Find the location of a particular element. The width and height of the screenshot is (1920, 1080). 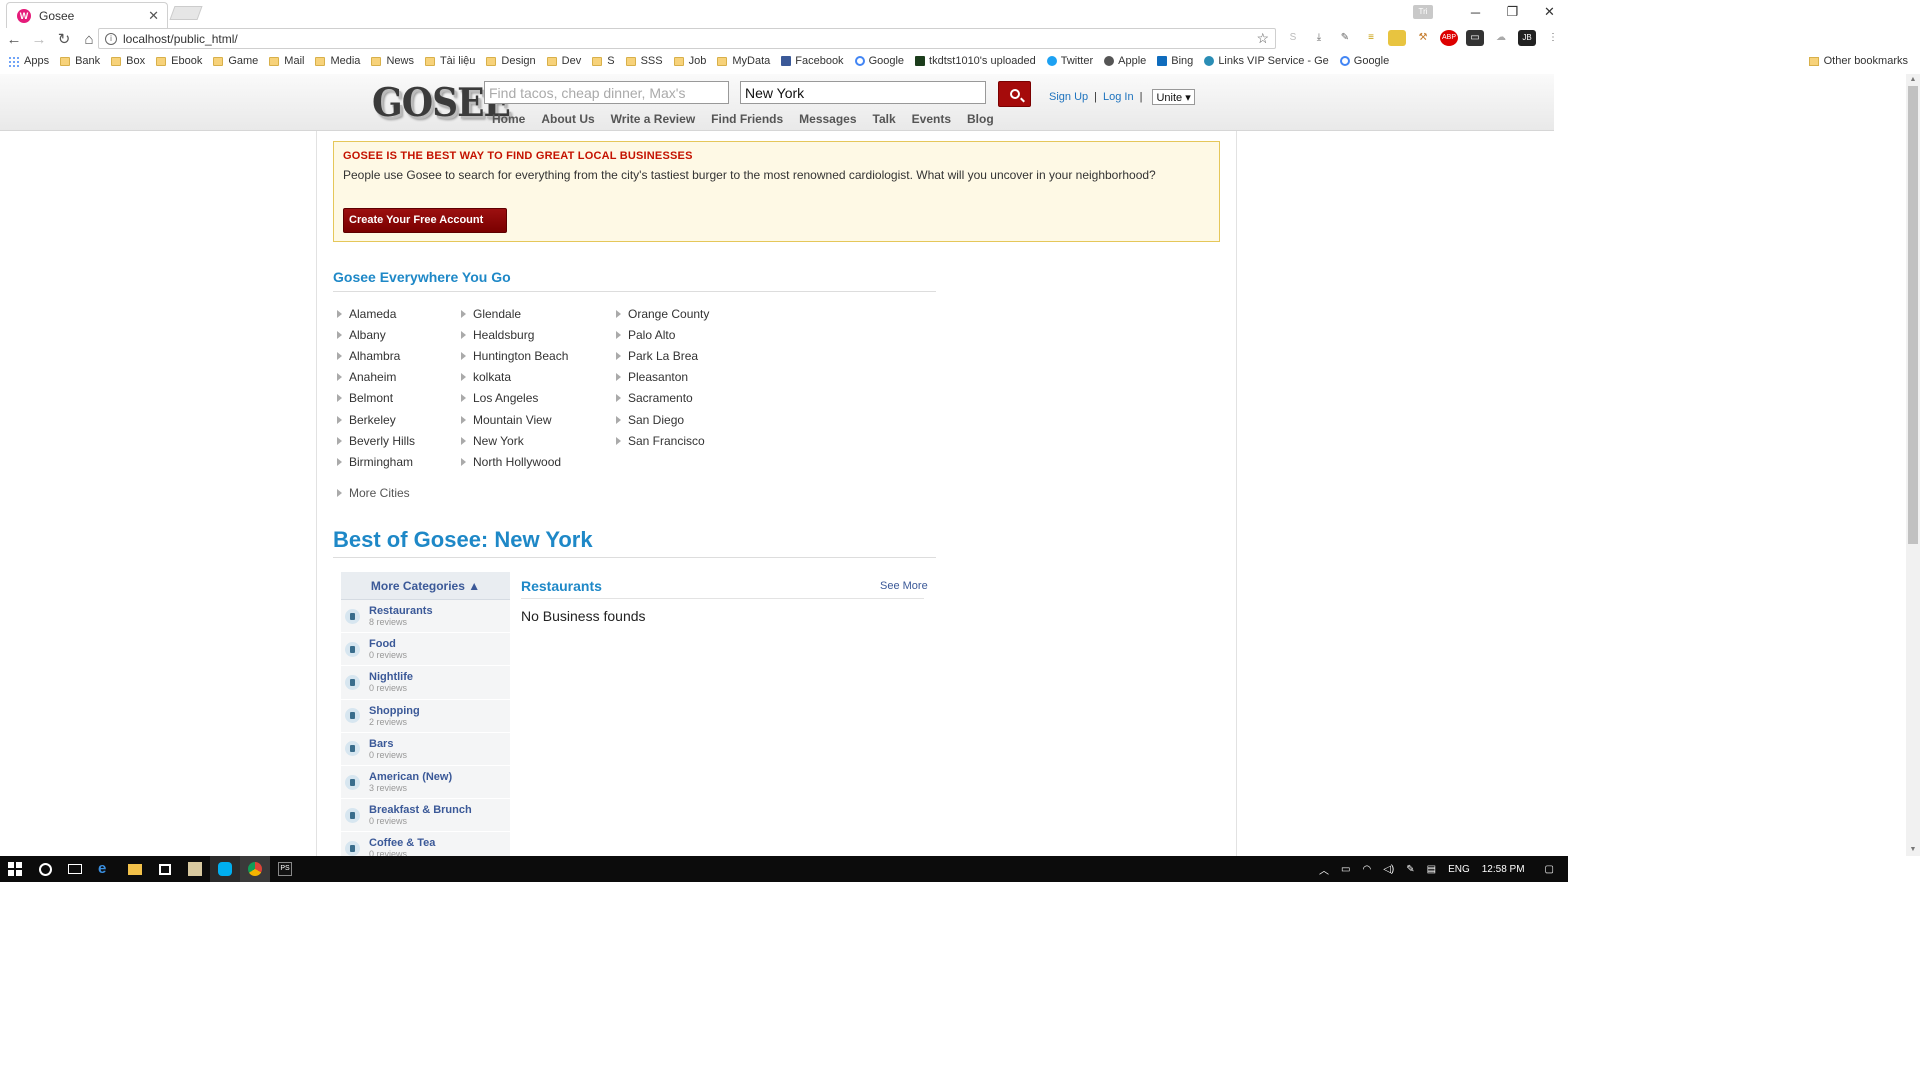

city-link: Alhambra is located at coordinates (376, 355).